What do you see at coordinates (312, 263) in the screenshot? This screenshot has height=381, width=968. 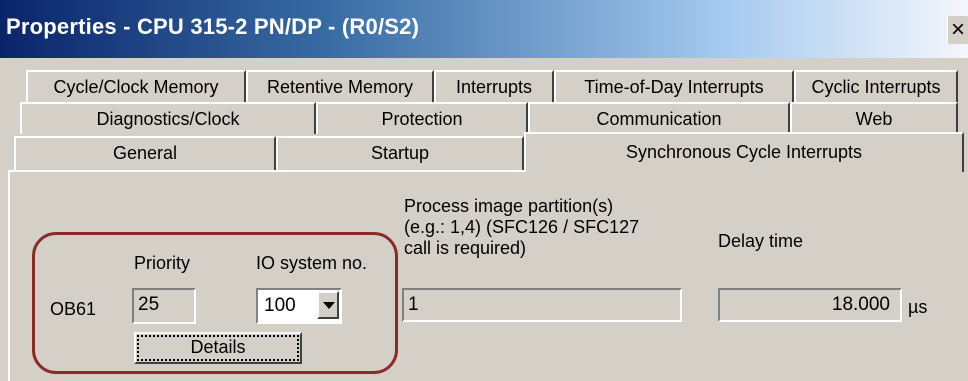 I see `io-system-header: IO system no.` at bounding box center [312, 263].